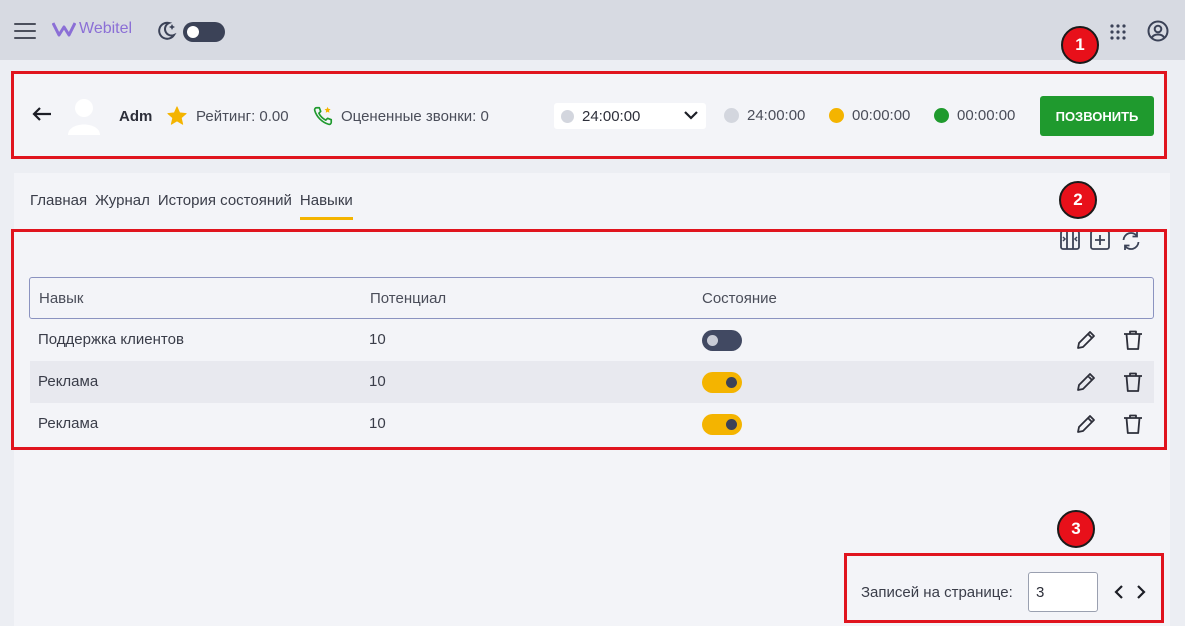  I want to click on column-header-capacity: Потенциал, so click(408, 298).